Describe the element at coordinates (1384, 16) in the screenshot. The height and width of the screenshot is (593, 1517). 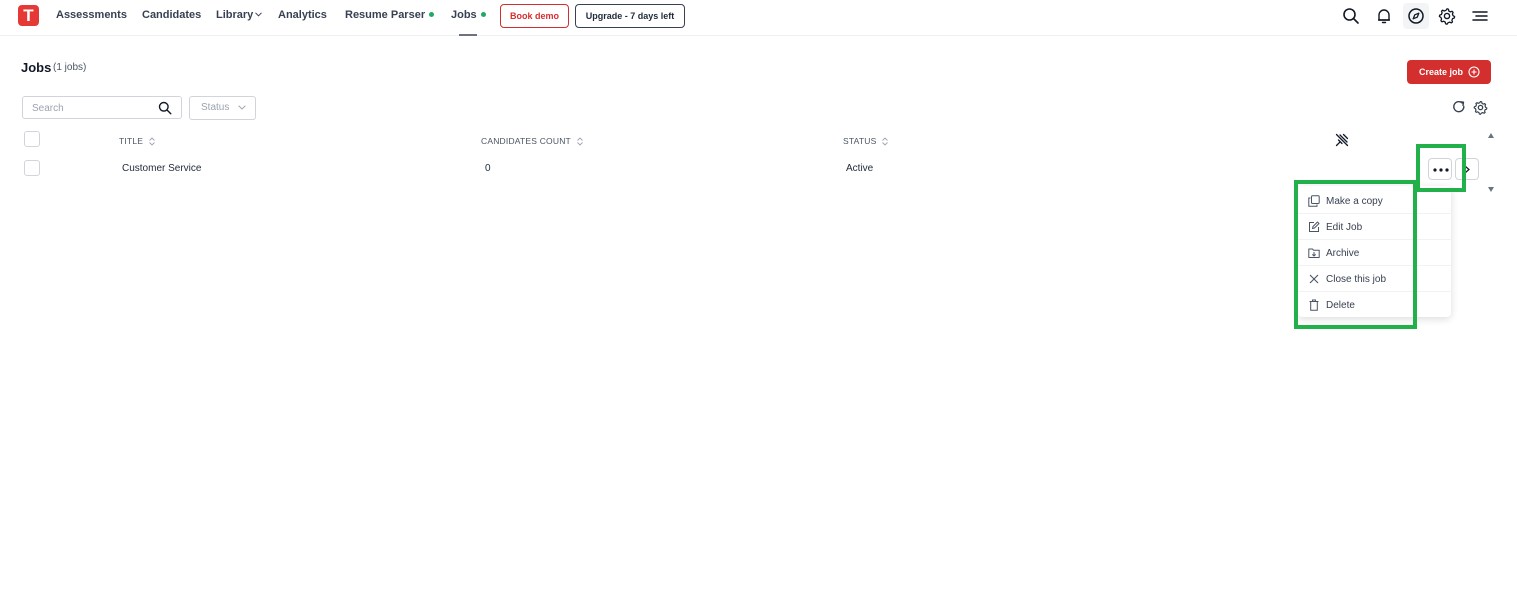
I see `bell-icon` at that location.